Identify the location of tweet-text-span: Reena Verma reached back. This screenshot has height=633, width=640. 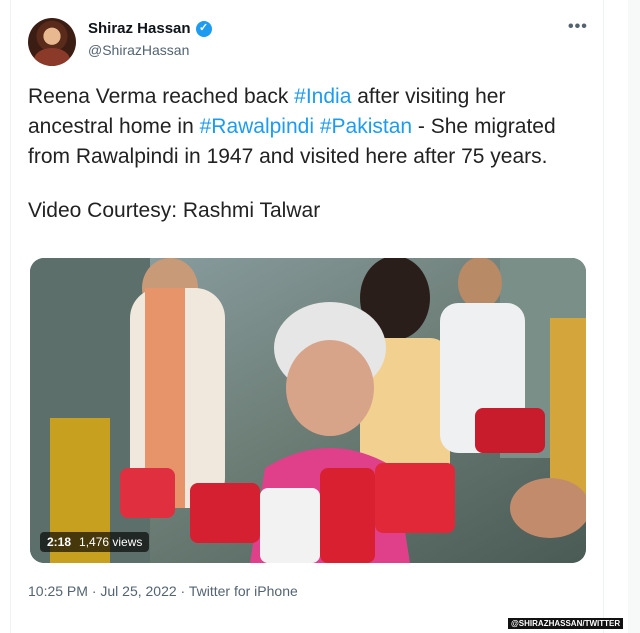
(161, 96).